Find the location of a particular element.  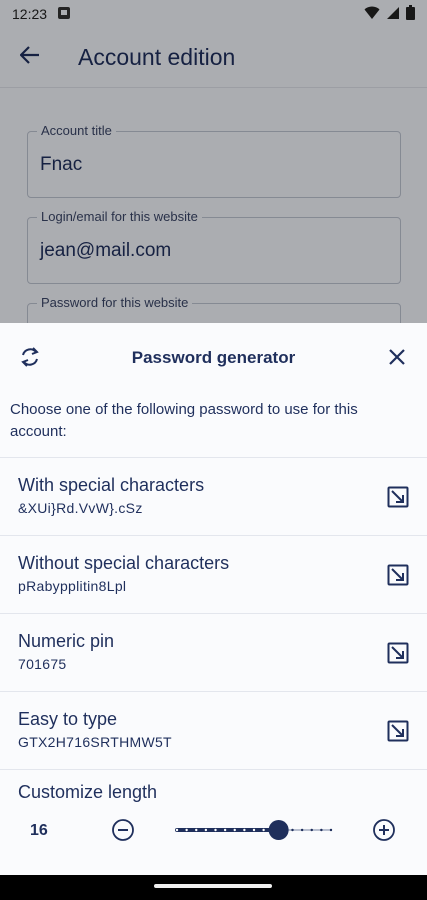

sheet-title: Password generator is located at coordinates (213, 357).